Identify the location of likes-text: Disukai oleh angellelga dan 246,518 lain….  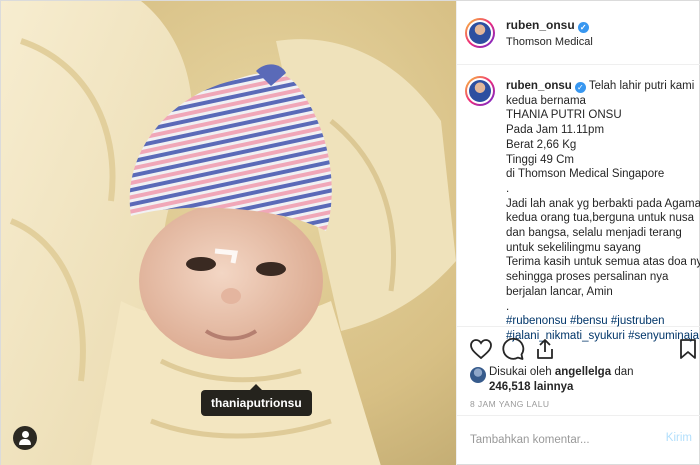
(561, 380).